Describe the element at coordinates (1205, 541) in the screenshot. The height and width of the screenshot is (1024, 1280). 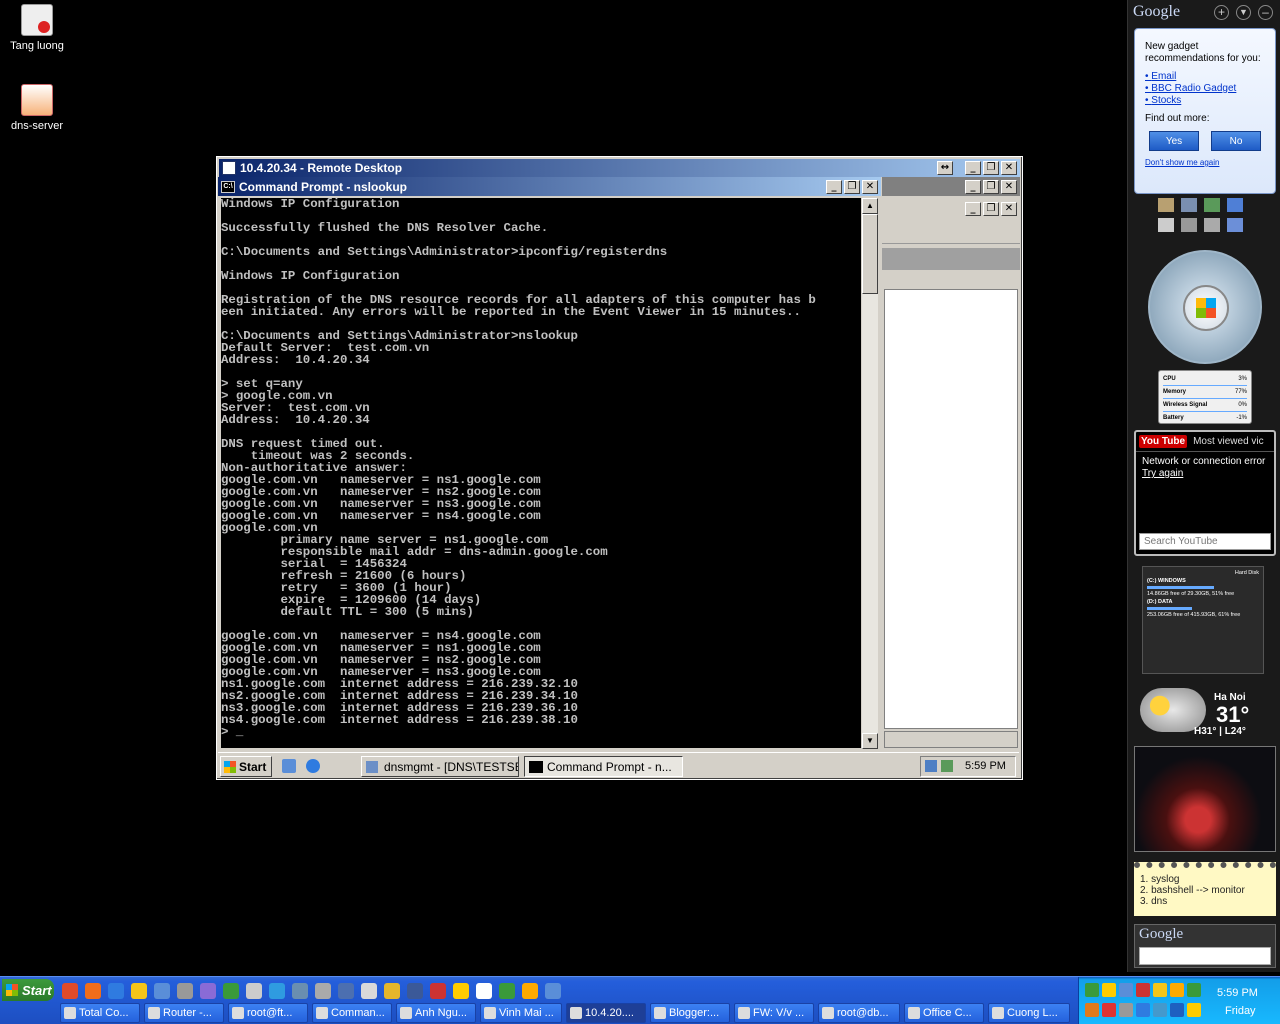
I see `youtube-search-input: Search YouTube` at that location.